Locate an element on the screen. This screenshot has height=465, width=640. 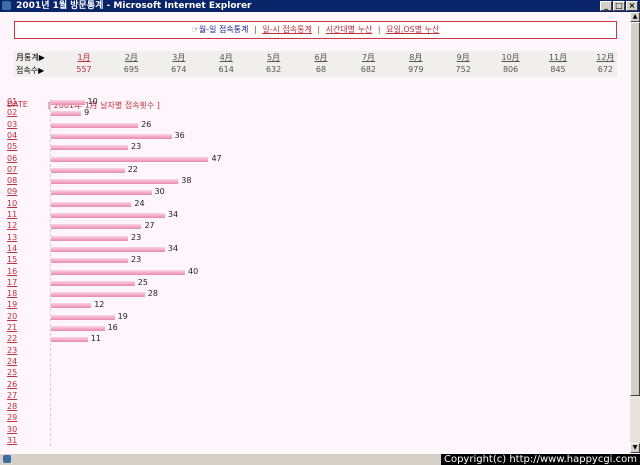
day-link: 26 is located at coordinates (22, 385).